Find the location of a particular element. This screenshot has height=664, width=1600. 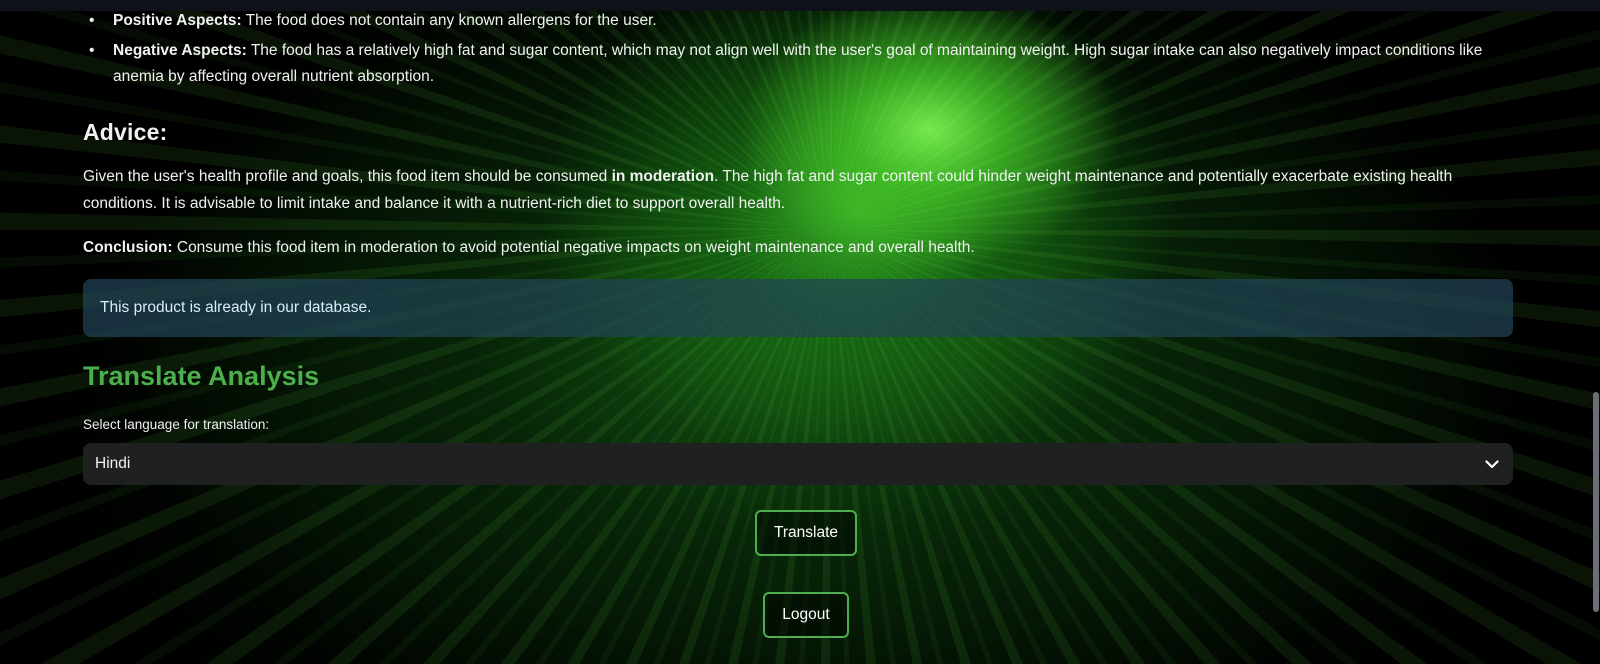

positive-aspects-label: Positive Aspects: is located at coordinates (177, 20).